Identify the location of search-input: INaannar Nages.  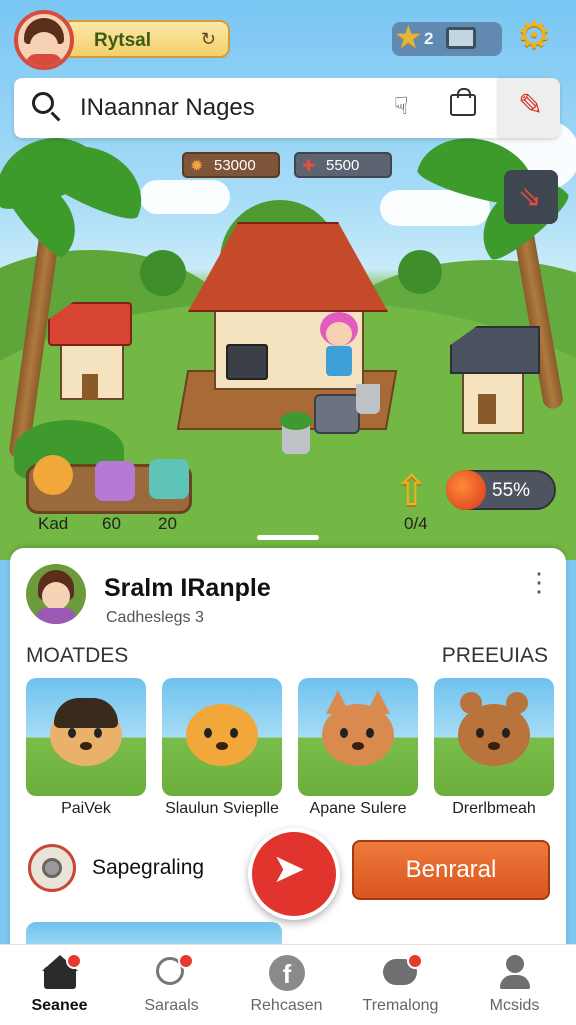
(167, 108).